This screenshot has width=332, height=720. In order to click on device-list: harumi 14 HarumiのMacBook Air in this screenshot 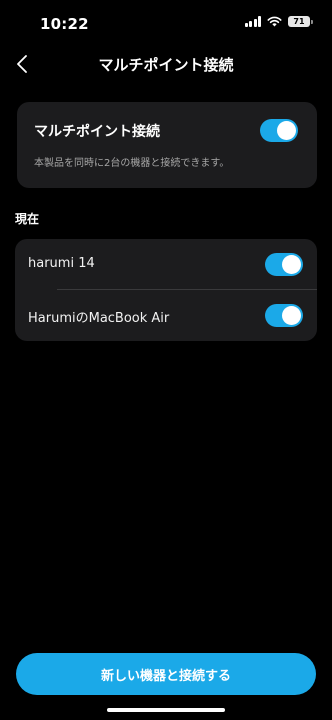, I will do `click(166, 290)`.